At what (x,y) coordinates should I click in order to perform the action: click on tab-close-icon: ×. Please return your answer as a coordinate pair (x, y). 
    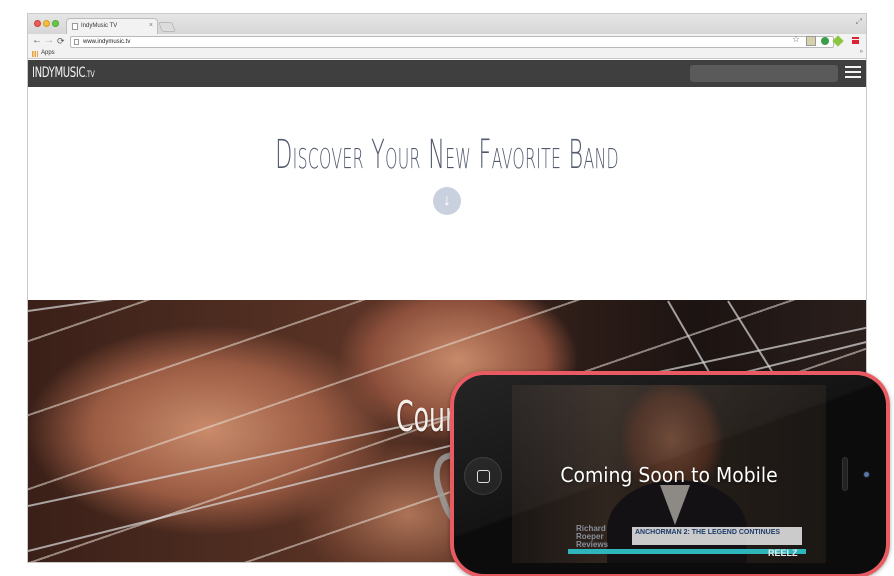
    Looking at the image, I should click on (151, 25).